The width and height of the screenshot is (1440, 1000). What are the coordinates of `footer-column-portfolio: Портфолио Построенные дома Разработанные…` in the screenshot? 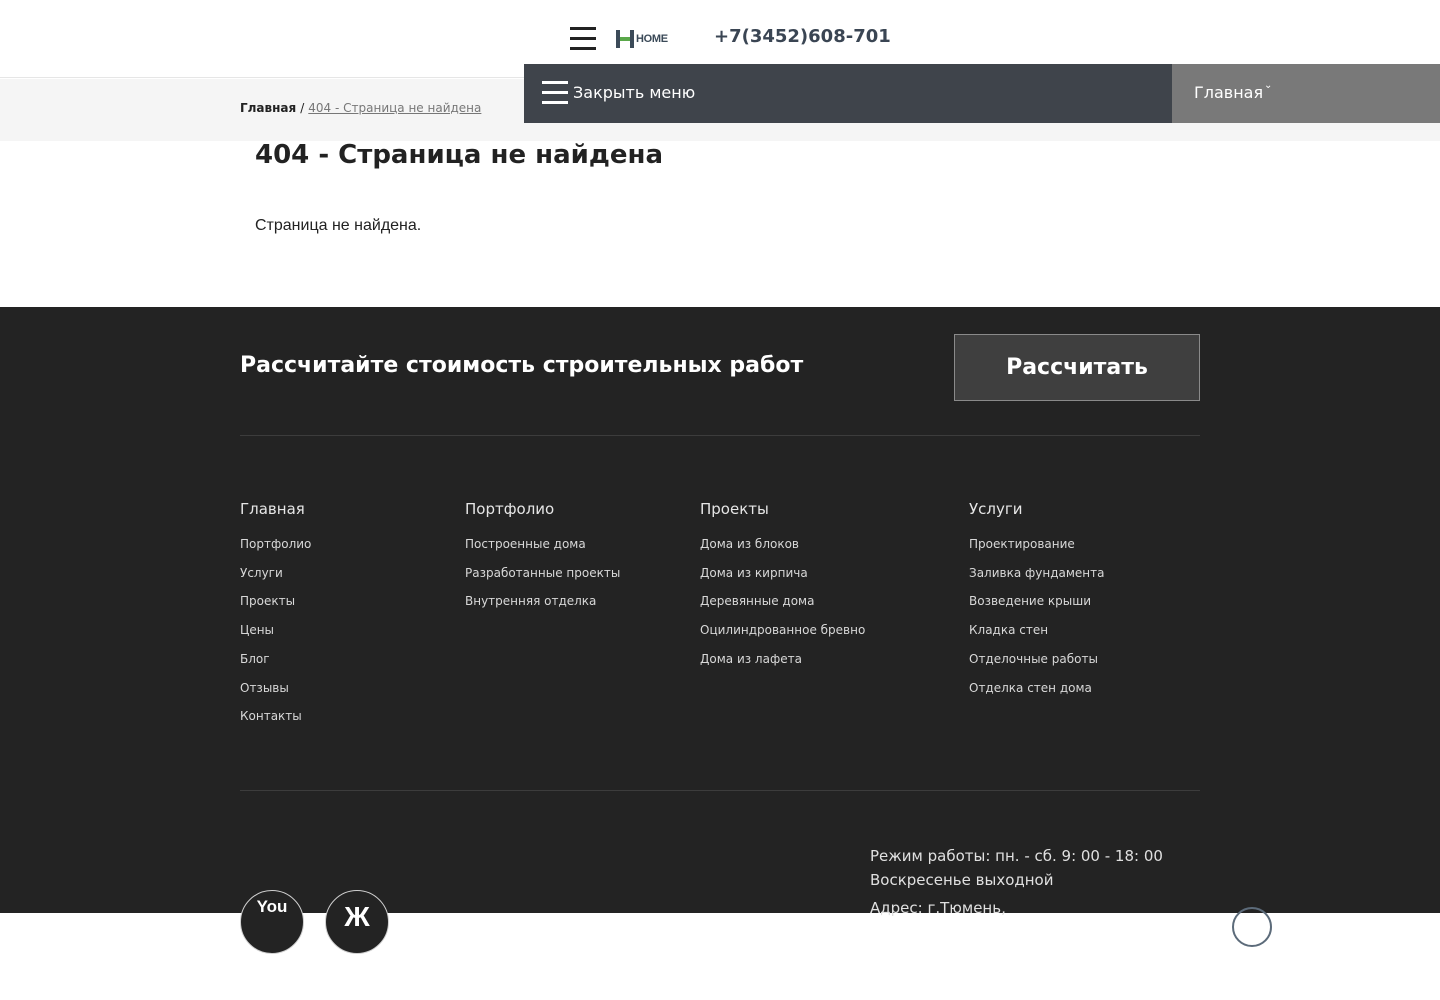 It's located at (542, 558).